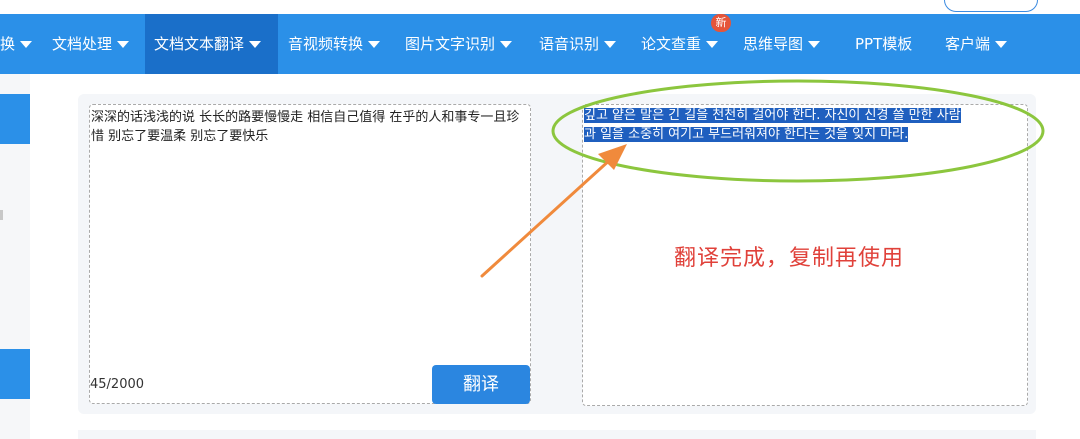  I want to click on top-right-button, so click(991, 6).